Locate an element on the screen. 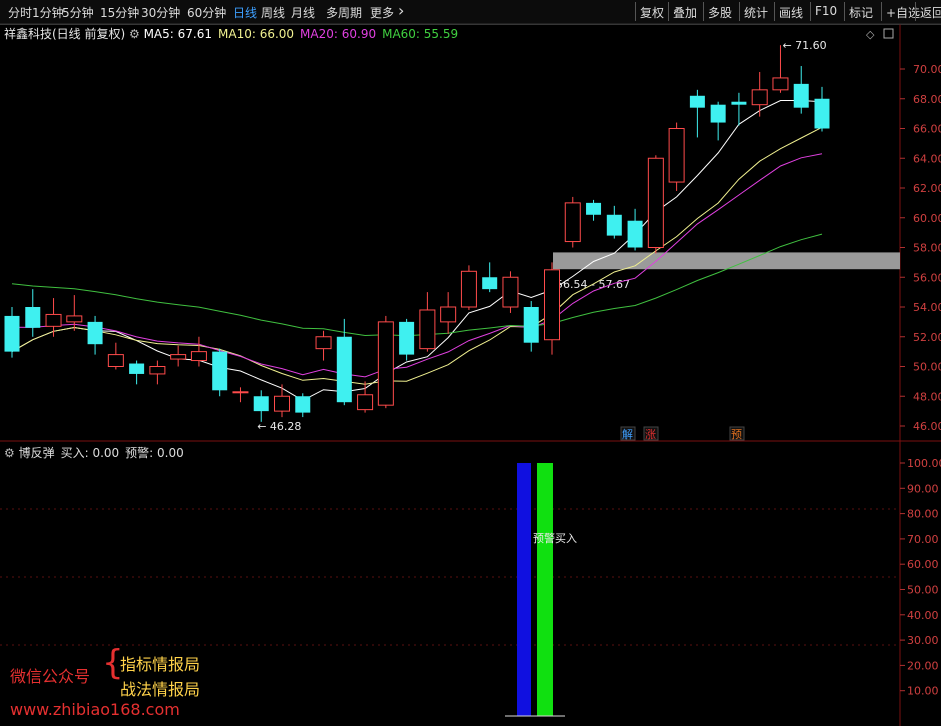 Image resolution: width=941 pixels, height=726 pixels. event-marker-0: 解 is located at coordinates (627, 434).